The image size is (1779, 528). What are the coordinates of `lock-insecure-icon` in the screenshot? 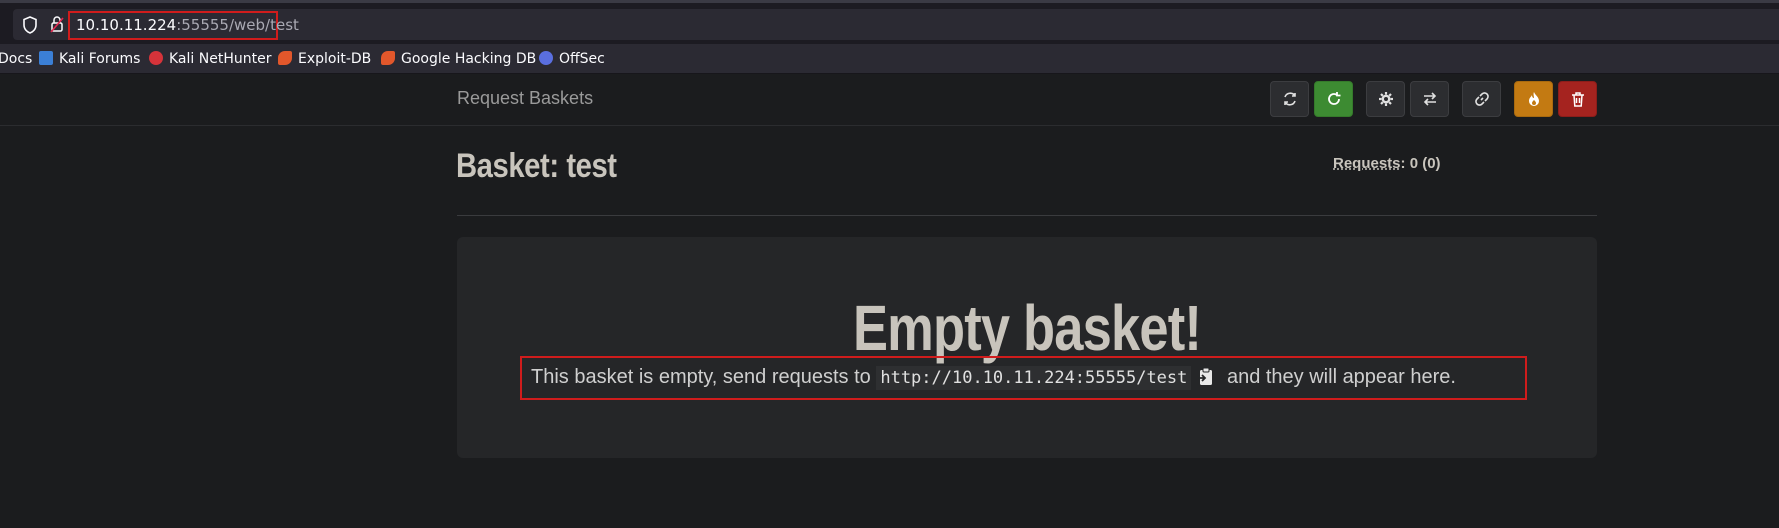 It's located at (57, 24).